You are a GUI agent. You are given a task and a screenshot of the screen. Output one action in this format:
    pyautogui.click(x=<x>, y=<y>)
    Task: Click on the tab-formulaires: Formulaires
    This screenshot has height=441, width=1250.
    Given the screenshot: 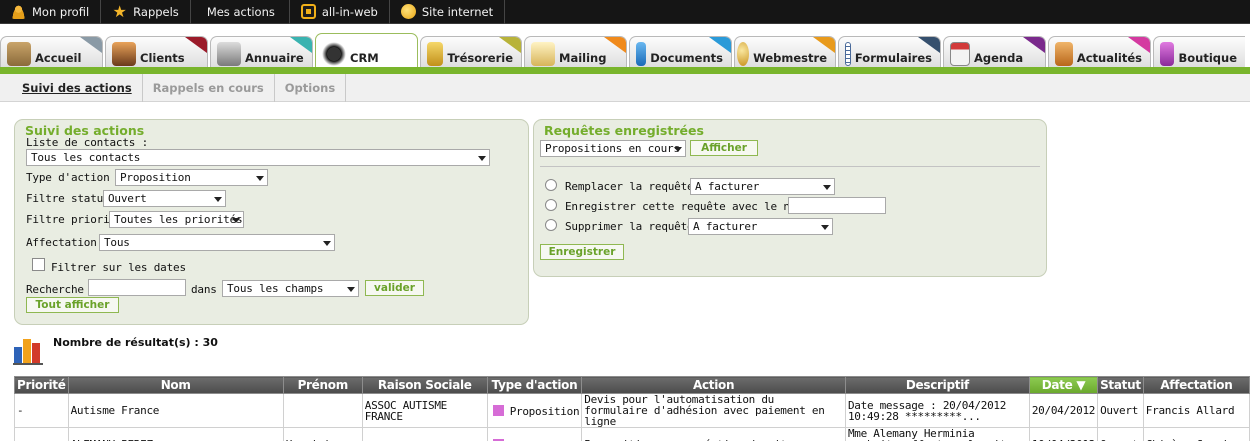 What is the action you would take?
    pyautogui.click(x=889, y=52)
    